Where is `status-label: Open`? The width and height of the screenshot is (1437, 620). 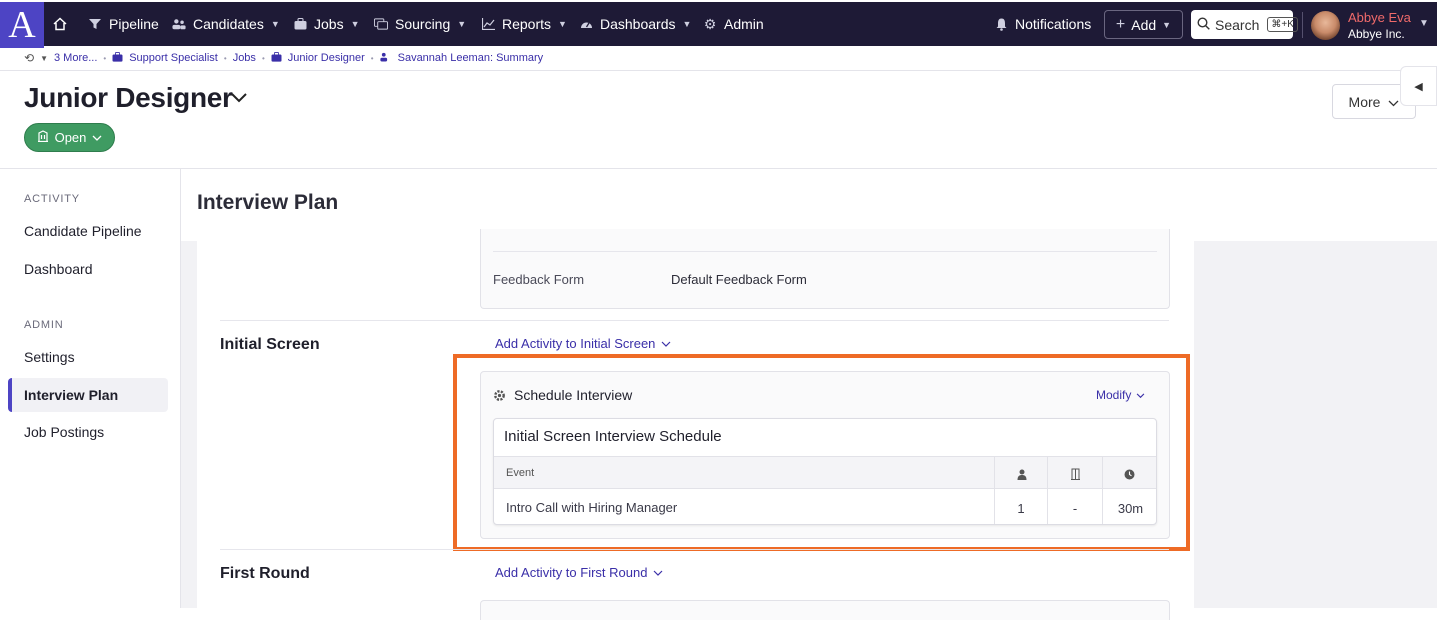
status-label: Open is located at coordinates (70, 137).